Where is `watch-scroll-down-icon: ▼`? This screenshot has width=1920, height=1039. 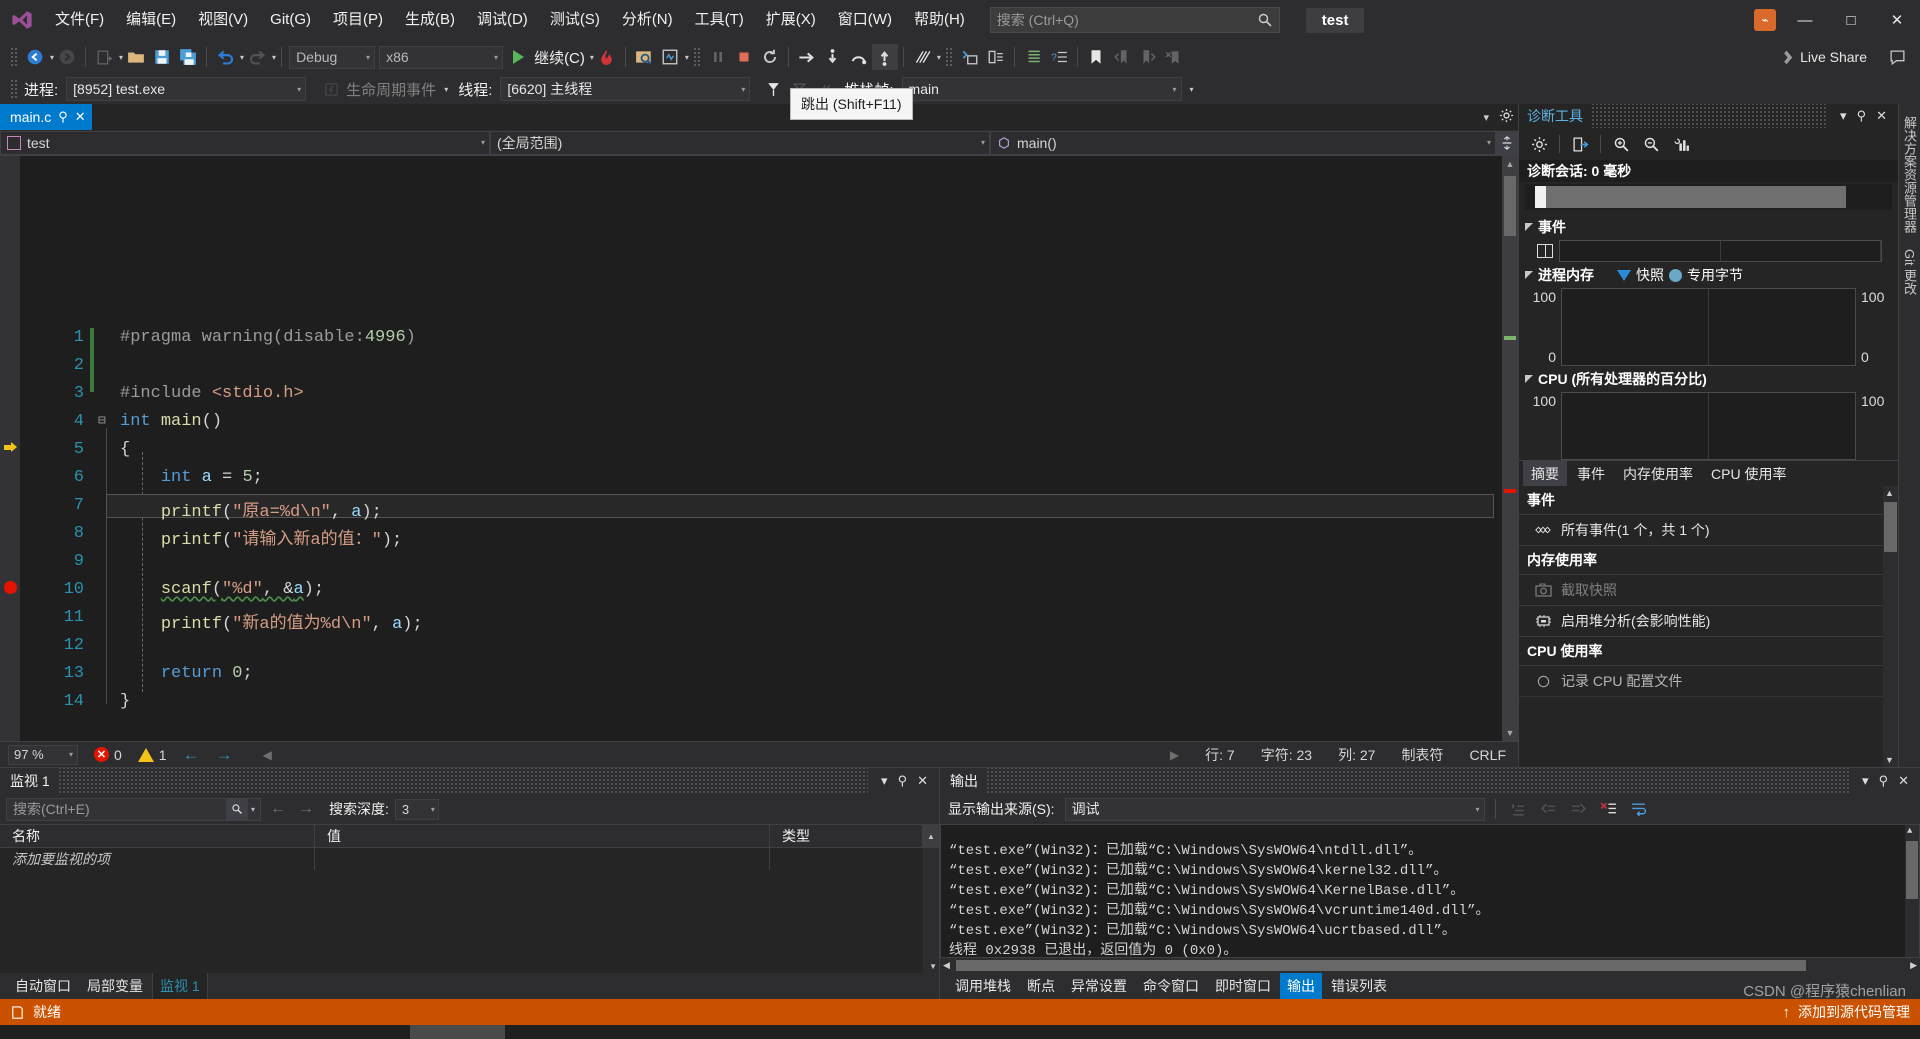 watch-scroll-down-icon: ▼ is located at coordinates (933, 966).